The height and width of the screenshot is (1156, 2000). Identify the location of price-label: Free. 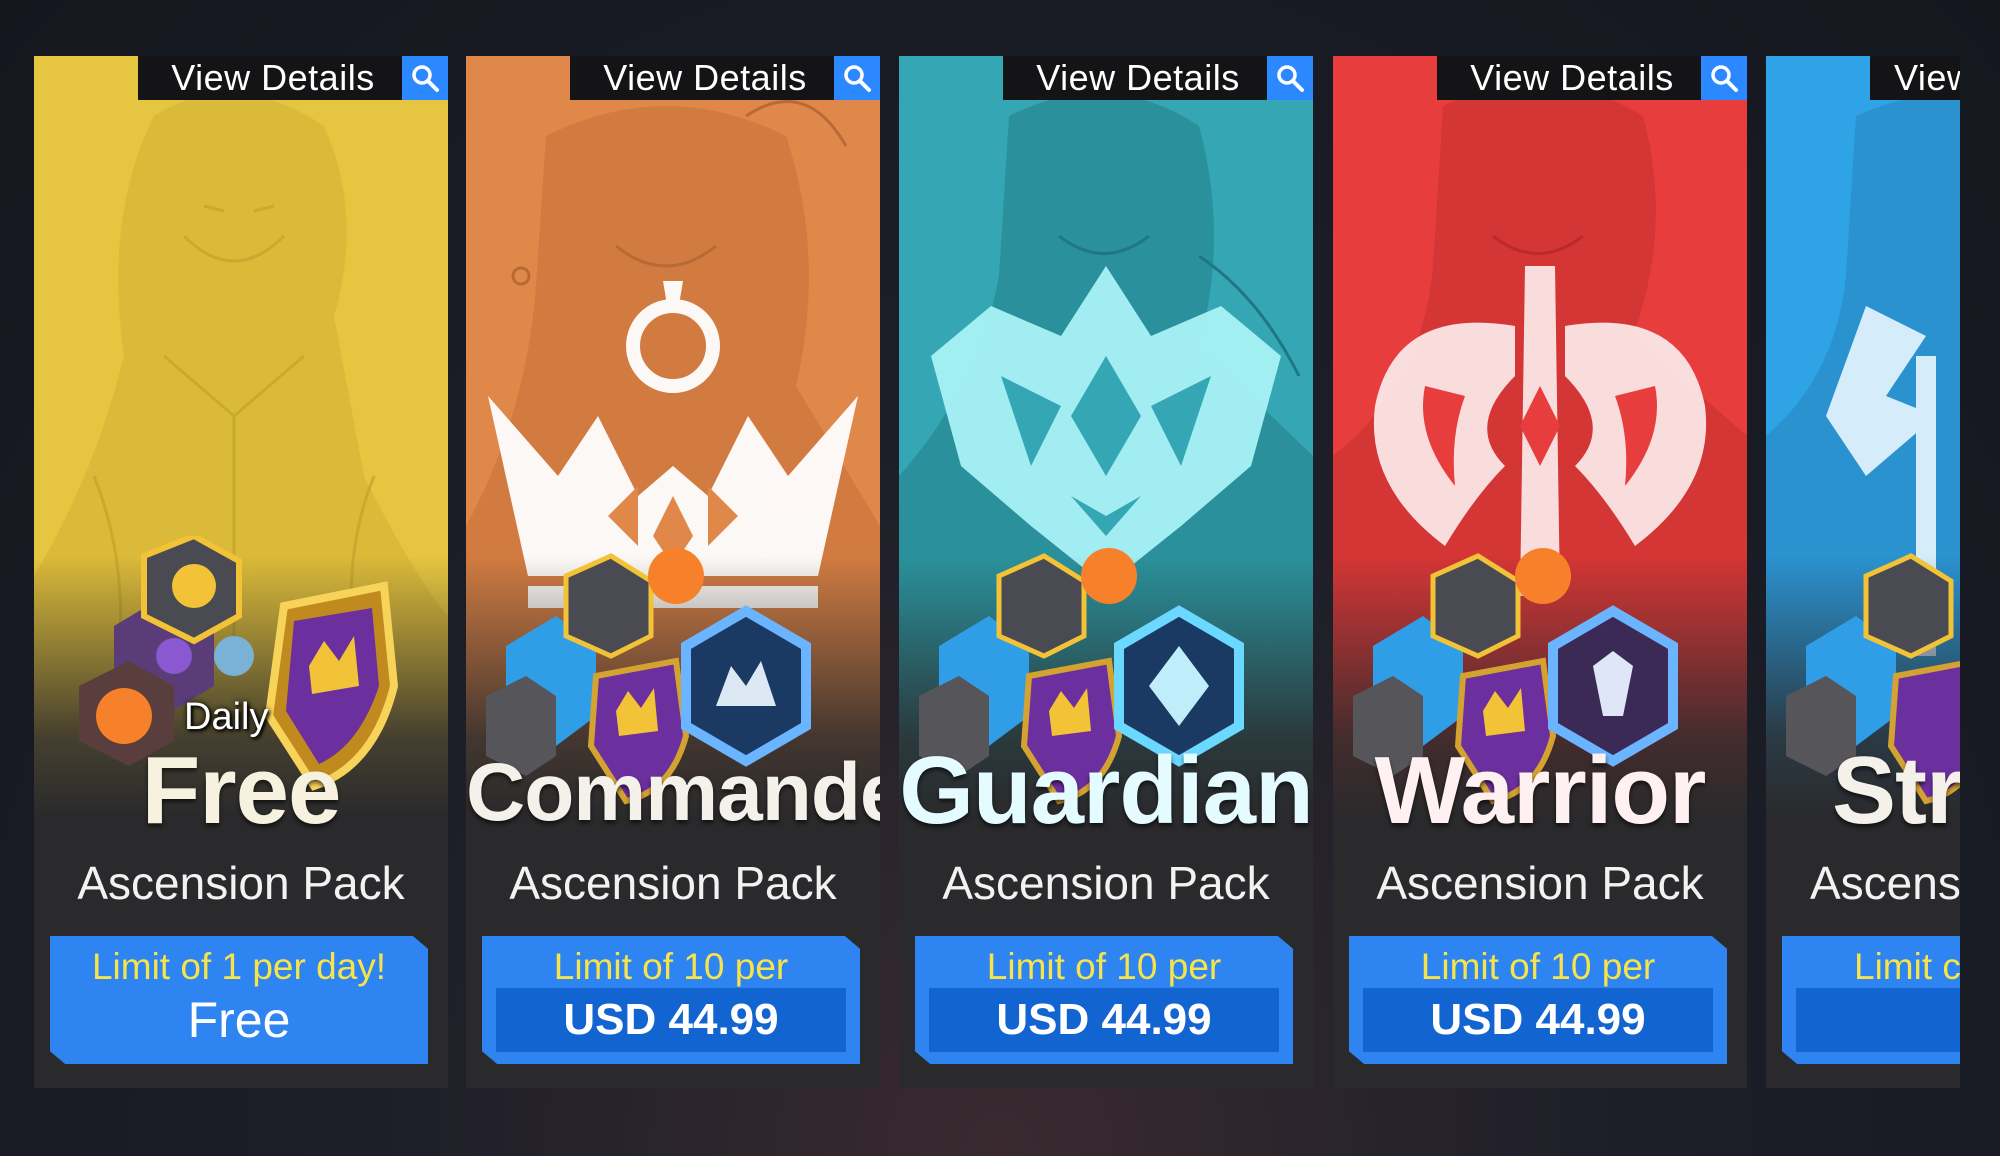
(239, 1020).